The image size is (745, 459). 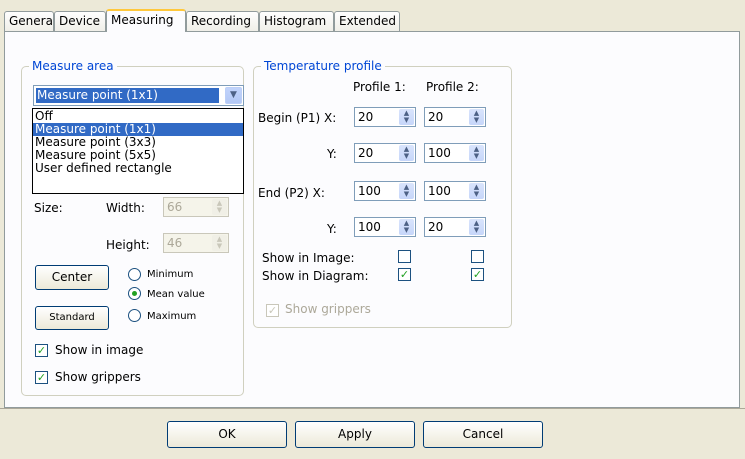 What do you see at coordinates (455, 117) in the screenshot?
I see `begin-x-profile2-stepper: 20 ▲ ▼` at bounding box center [455, 117].